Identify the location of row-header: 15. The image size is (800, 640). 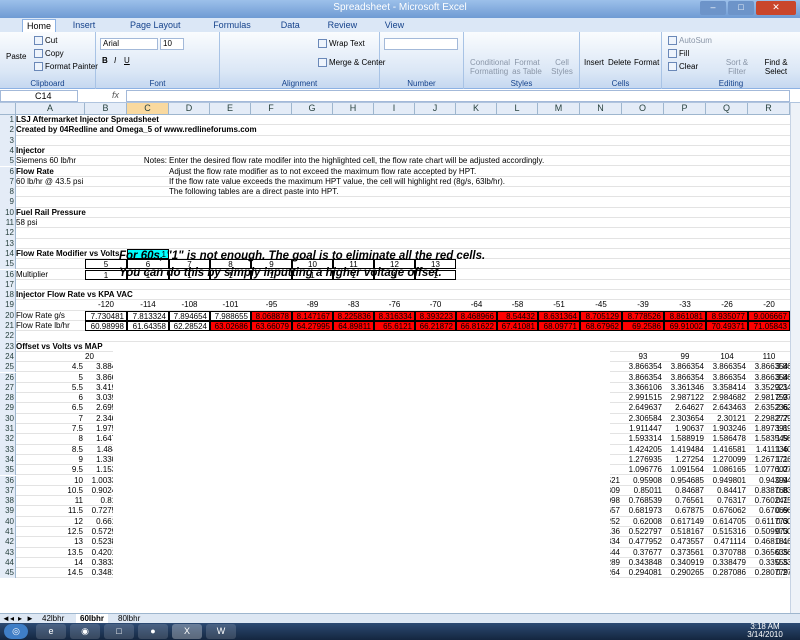
(8, 264).